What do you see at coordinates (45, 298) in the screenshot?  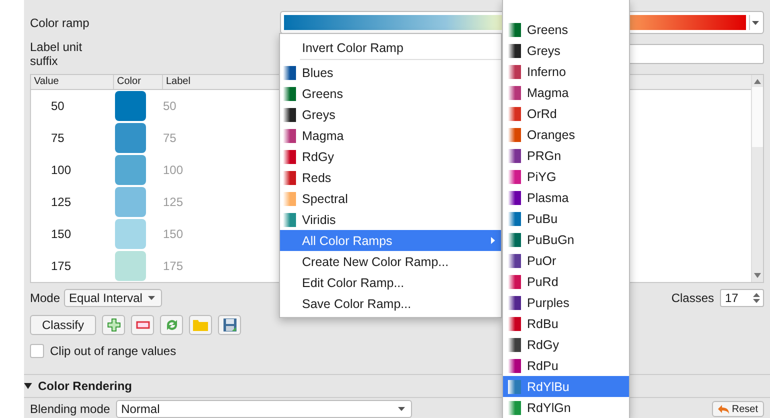 I see `mode-label: Mode` at bounding box center [45, 298].